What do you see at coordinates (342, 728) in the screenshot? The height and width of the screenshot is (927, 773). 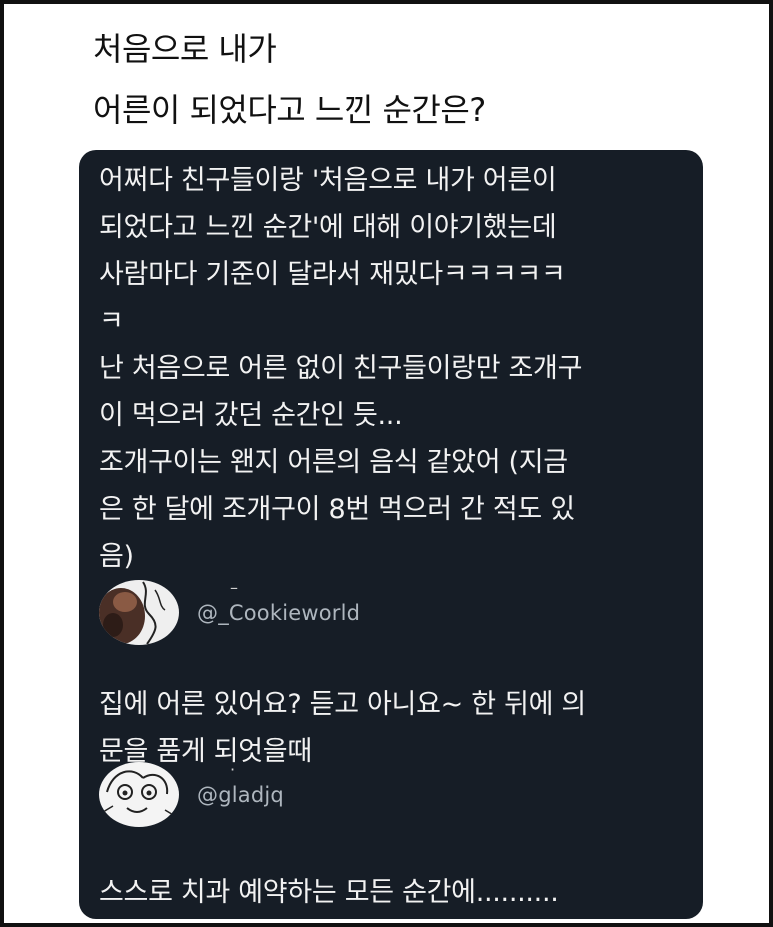 I see `tweet-text-2: 집에 어른 있어요? 듣고 아니요~ 한 뒤에 의 문을 품게 되엇을때` at bounding box center [342, 728].